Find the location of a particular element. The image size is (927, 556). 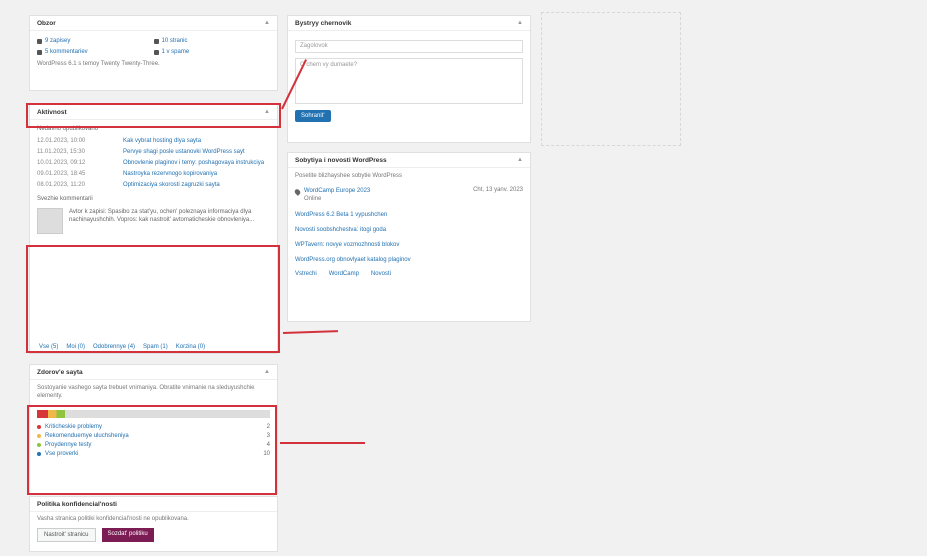

site-health-title: Zdorov'e sayta is located at coordinates (60, 372).